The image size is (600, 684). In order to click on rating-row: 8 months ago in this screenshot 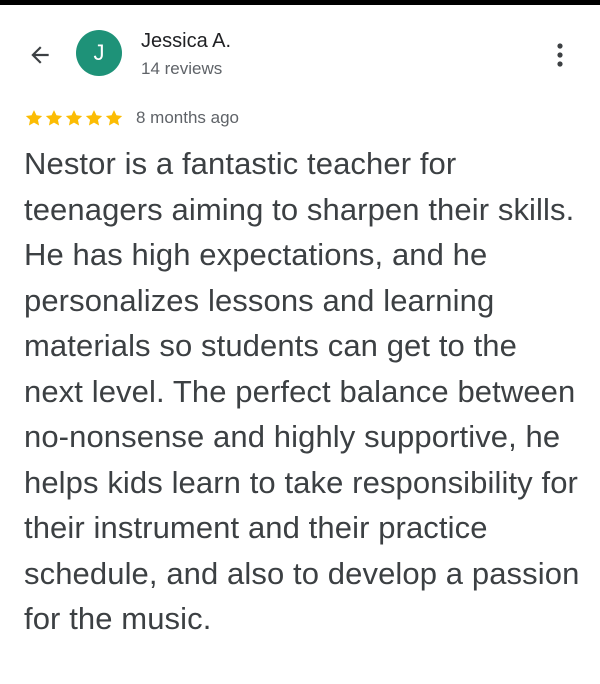, I will do `click(131, 118)`.